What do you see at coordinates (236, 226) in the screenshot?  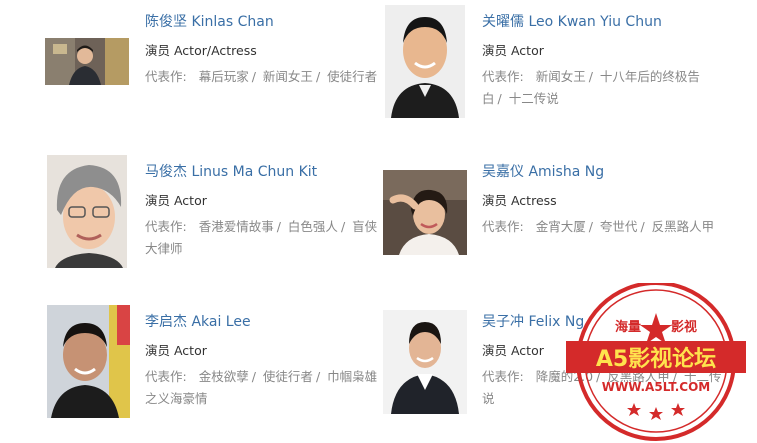 I see `work-link: 香港爱情故事` at bounding box center [236, 226].